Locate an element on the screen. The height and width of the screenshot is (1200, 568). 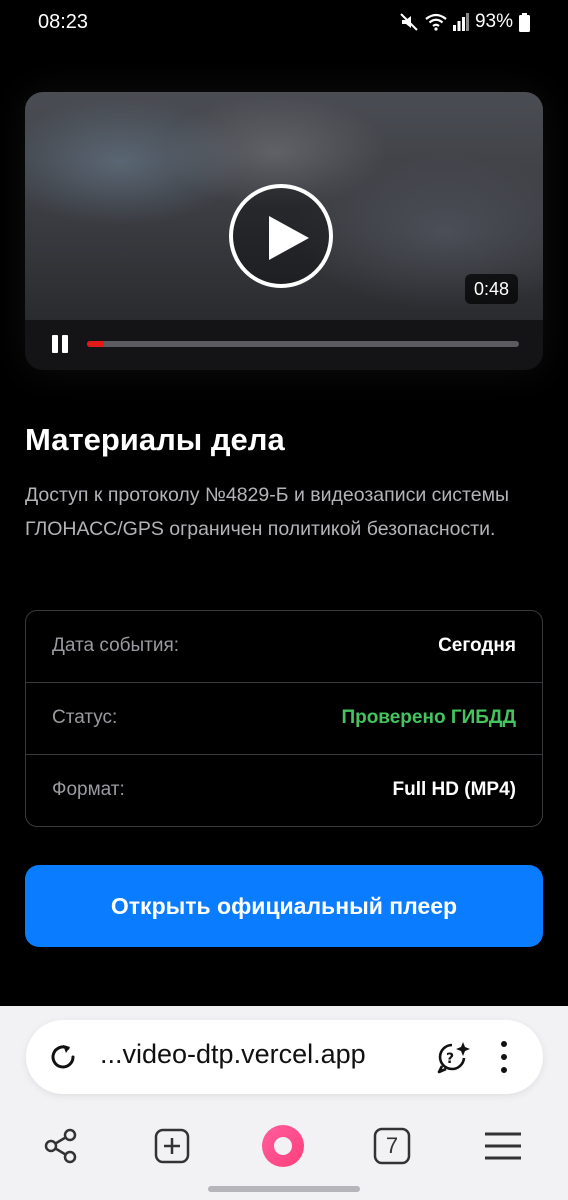
browser-nav-bar: 7 is located at coordinates (284, 1146).